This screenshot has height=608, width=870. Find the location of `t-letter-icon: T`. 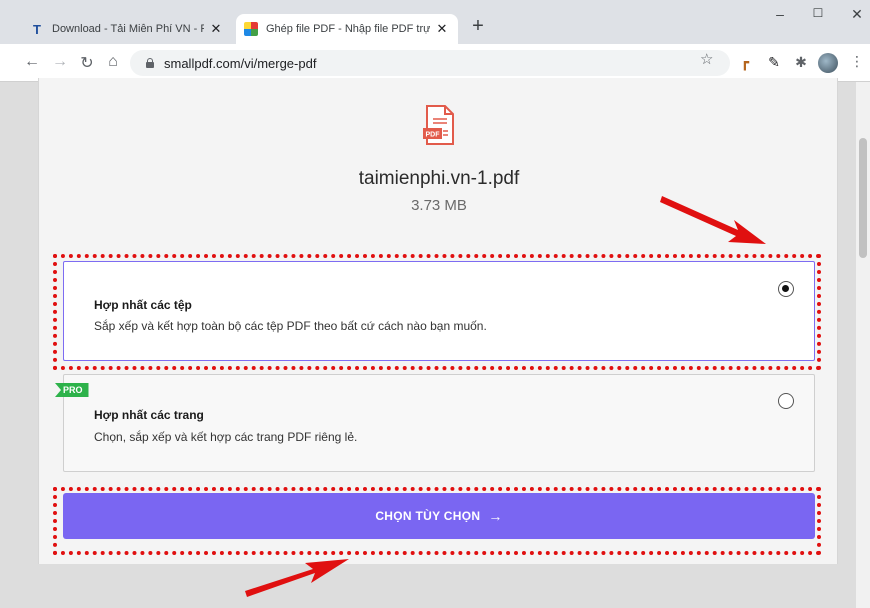

t-letter-icon: T is located at coordinates (37, 29).